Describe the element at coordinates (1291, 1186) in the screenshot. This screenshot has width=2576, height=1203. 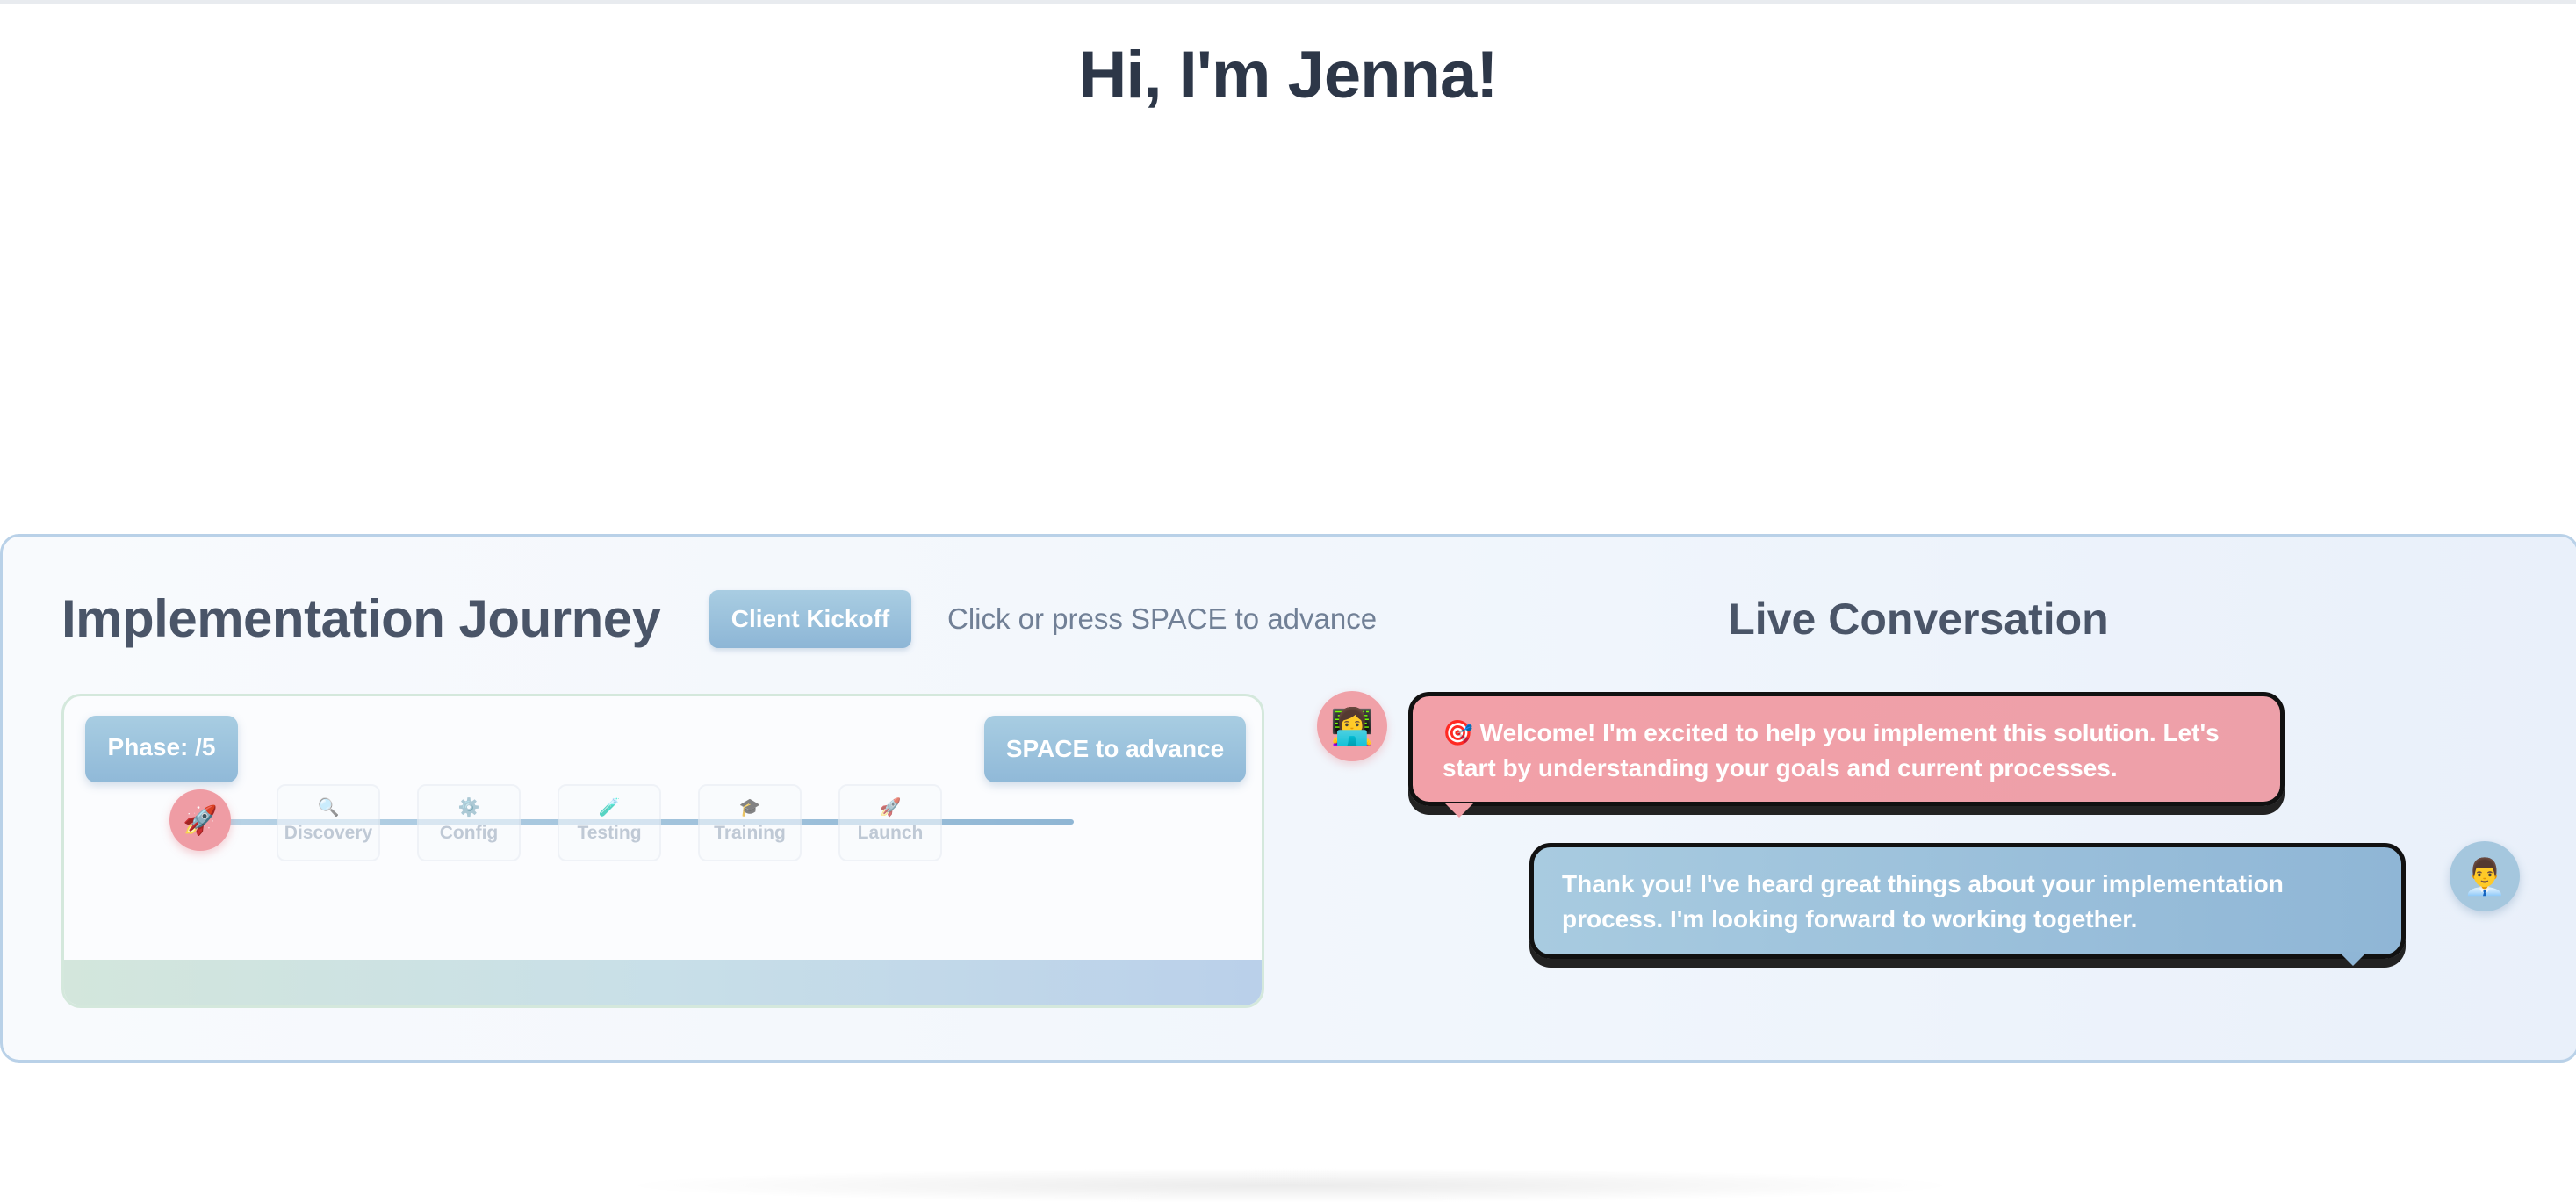
I see `bottom-card-shadow` at that location.